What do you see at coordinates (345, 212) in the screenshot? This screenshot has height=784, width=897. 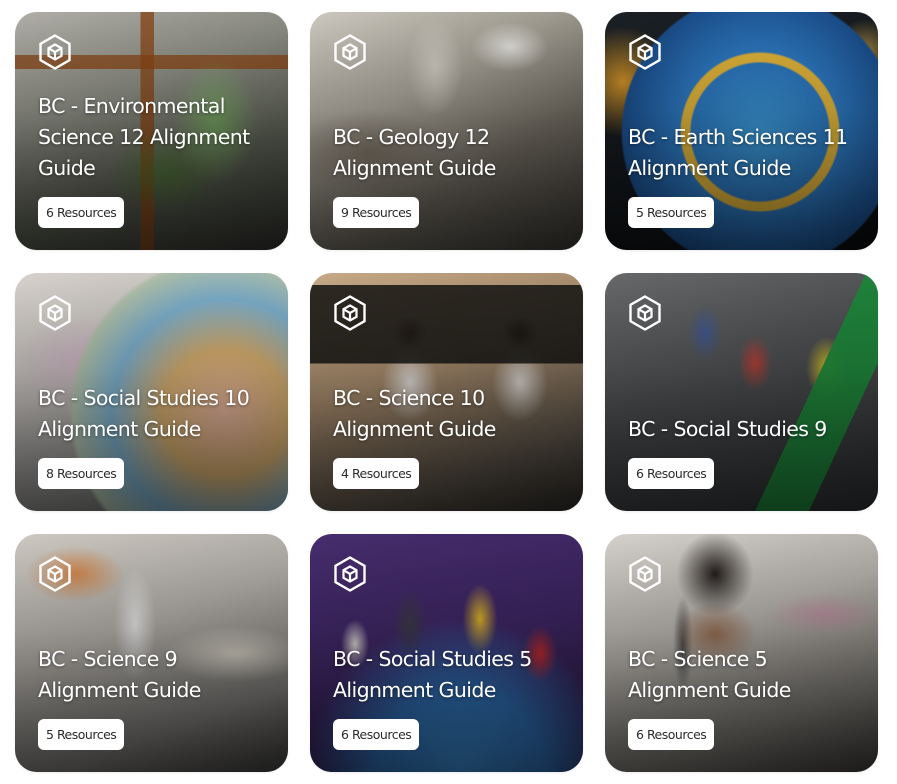 I see `resource-count: 9` at bounding box center [345, 212].